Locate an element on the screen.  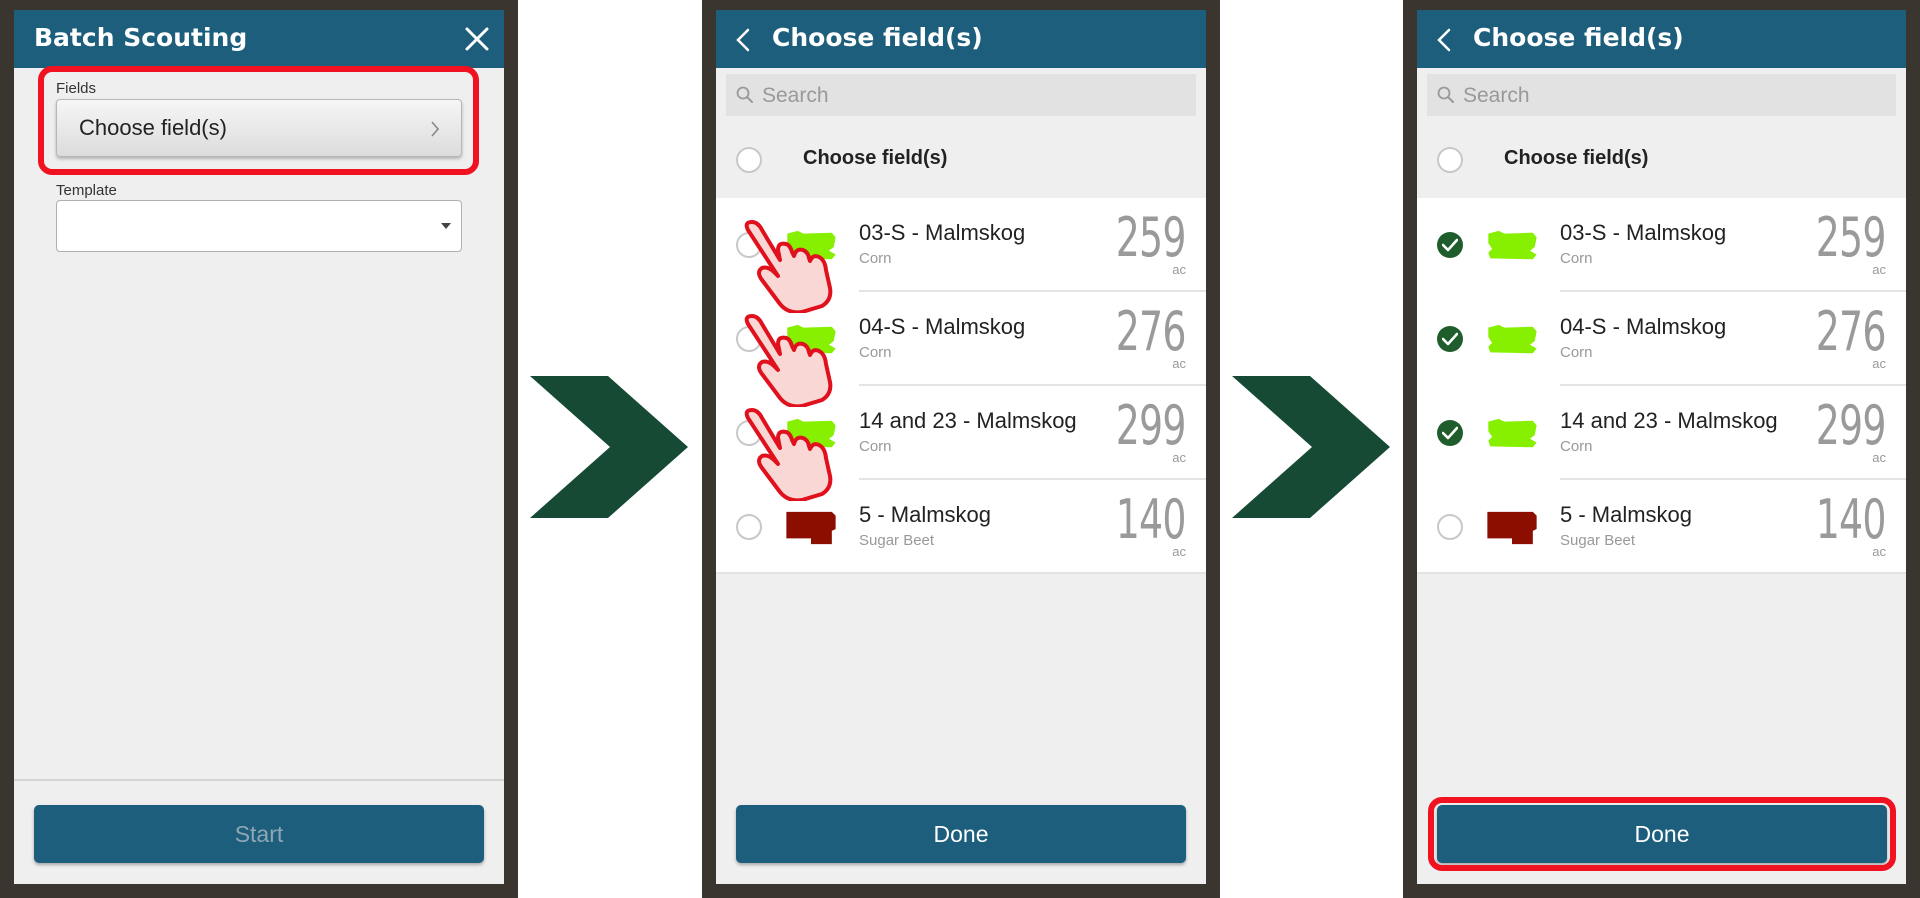
page-title: Batch Scouting is located at coordinates (141, 37).